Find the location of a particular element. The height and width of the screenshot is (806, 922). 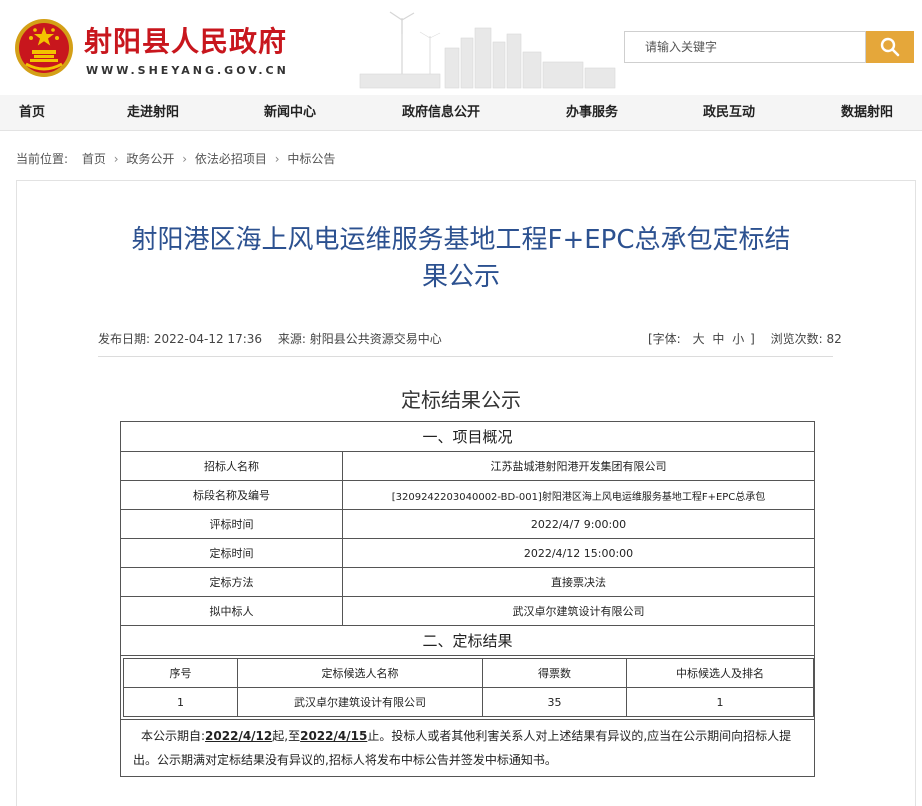

publish-date-label: 发布日期: is located at coordinates (124, 339).